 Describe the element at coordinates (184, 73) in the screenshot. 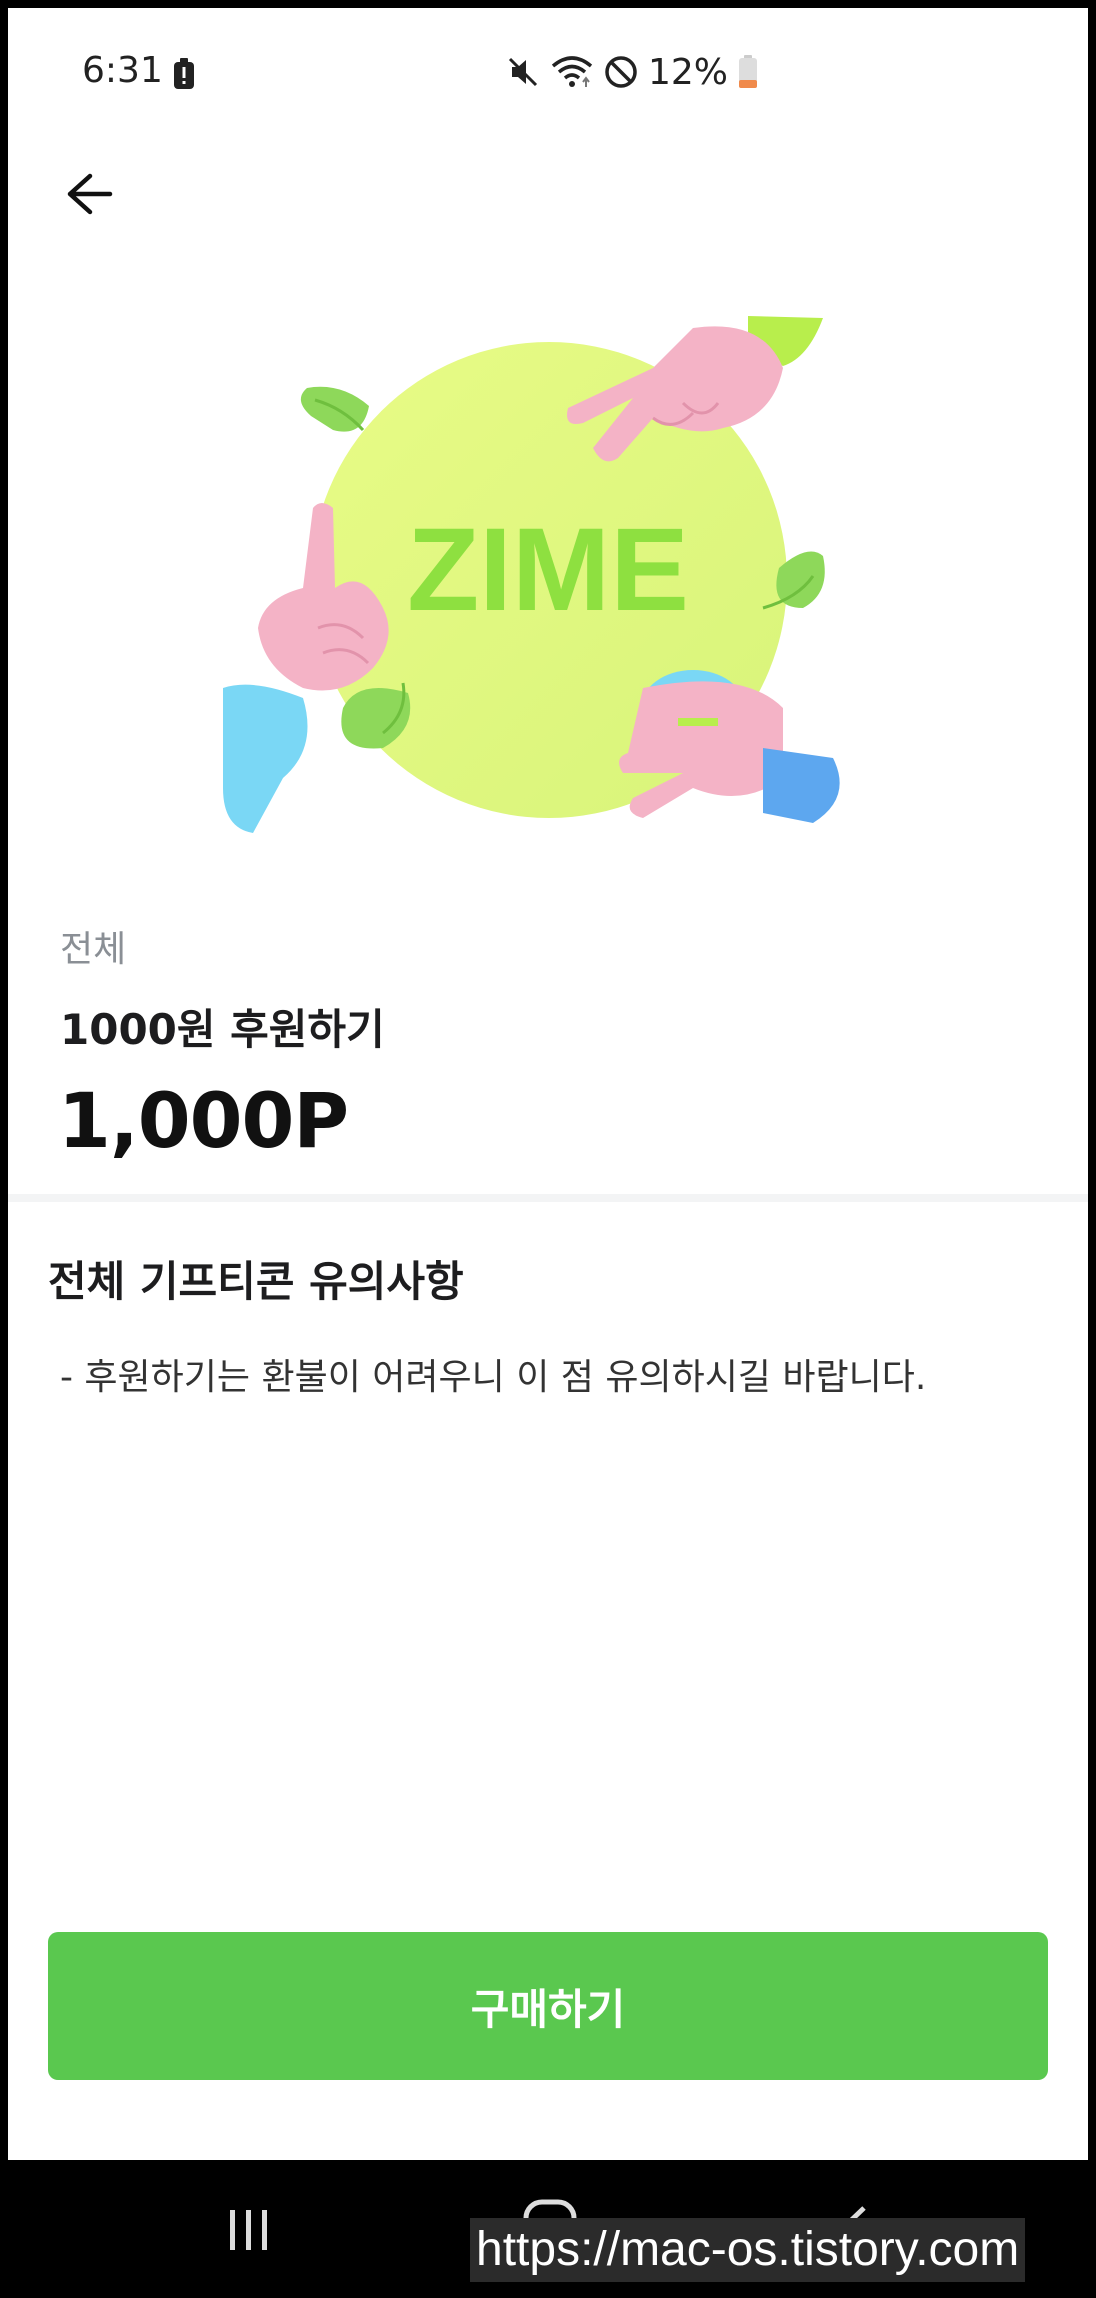

I see `battery-alert-icon` at that location.